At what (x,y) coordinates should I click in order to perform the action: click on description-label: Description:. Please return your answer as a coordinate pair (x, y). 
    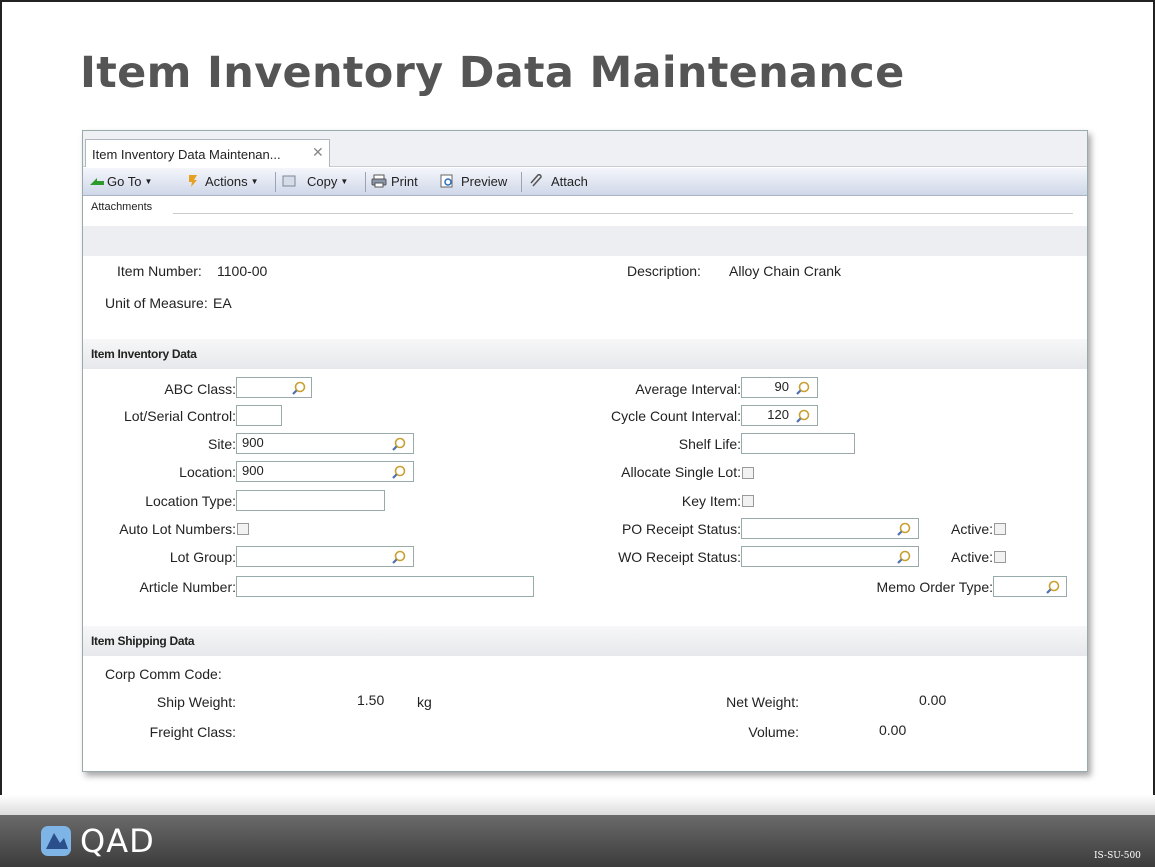
    Looking at the image, I should click on (664, 271).